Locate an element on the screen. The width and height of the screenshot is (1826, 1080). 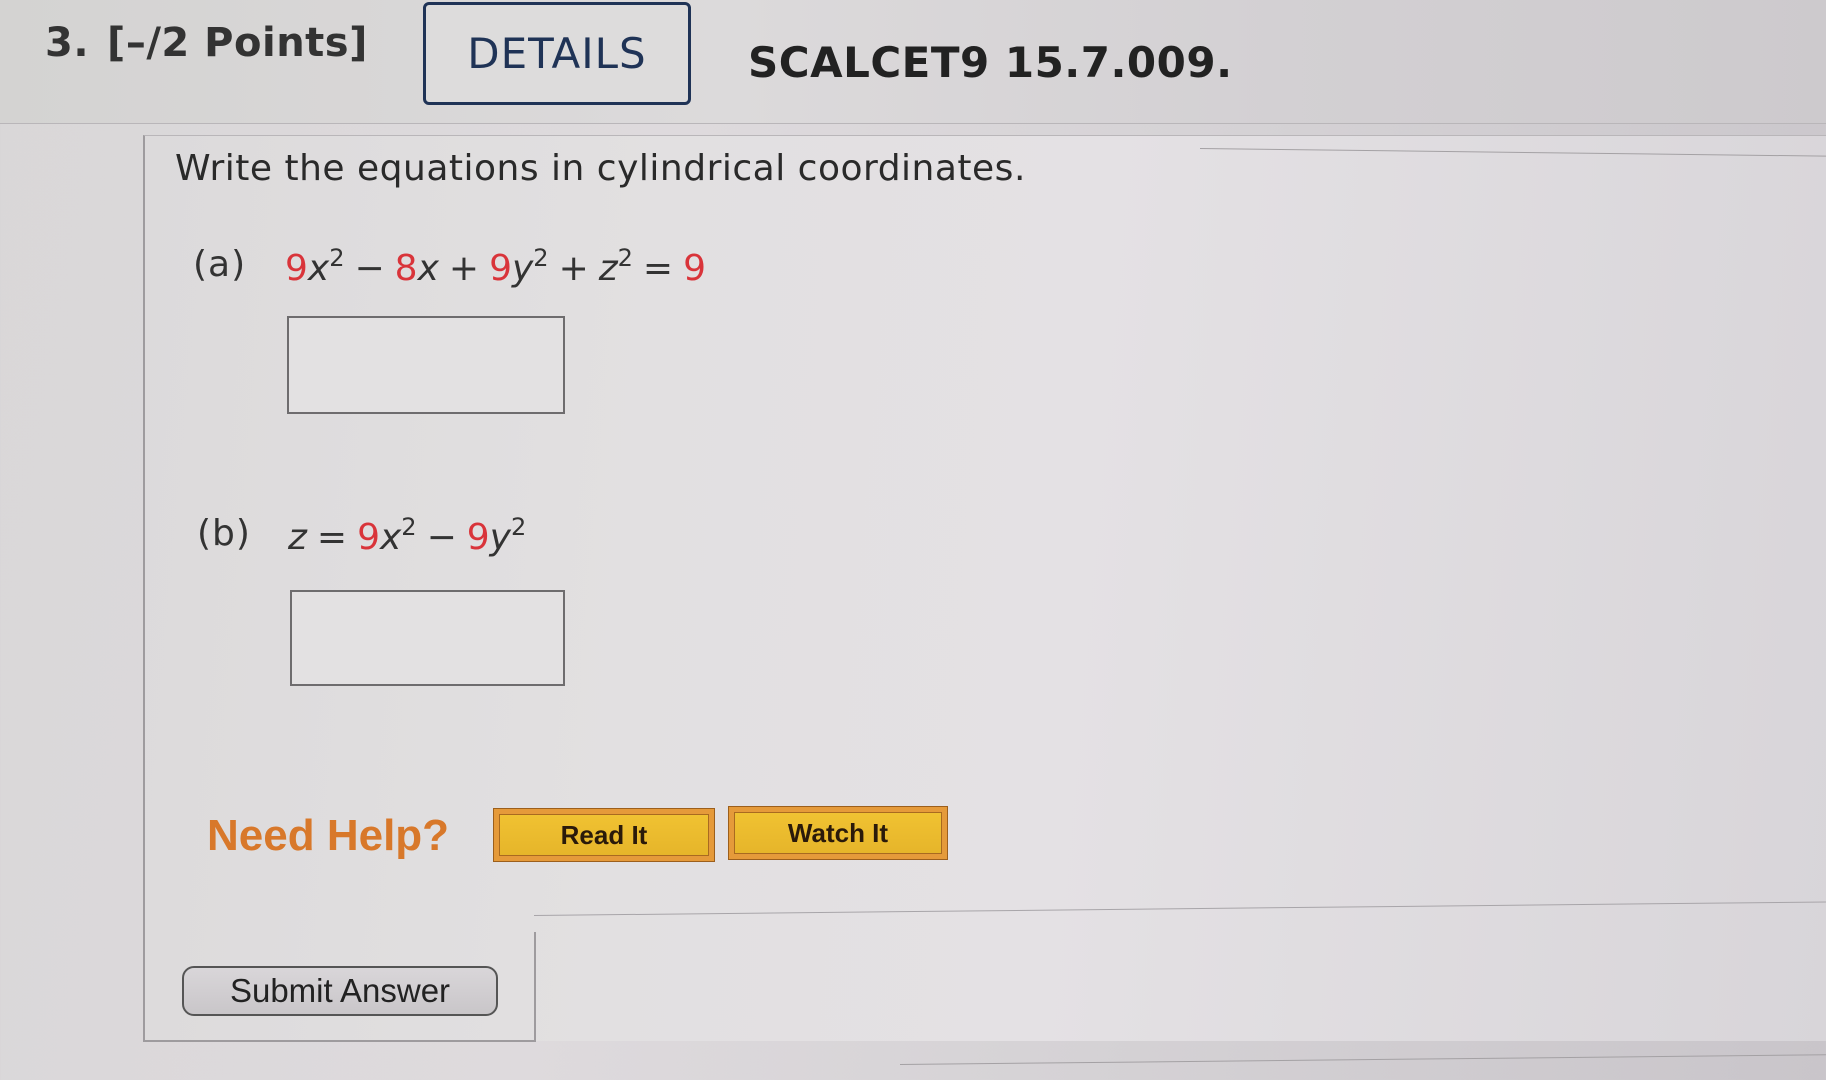
watch-it-button: Watch It is located at coordinates (838, 833).